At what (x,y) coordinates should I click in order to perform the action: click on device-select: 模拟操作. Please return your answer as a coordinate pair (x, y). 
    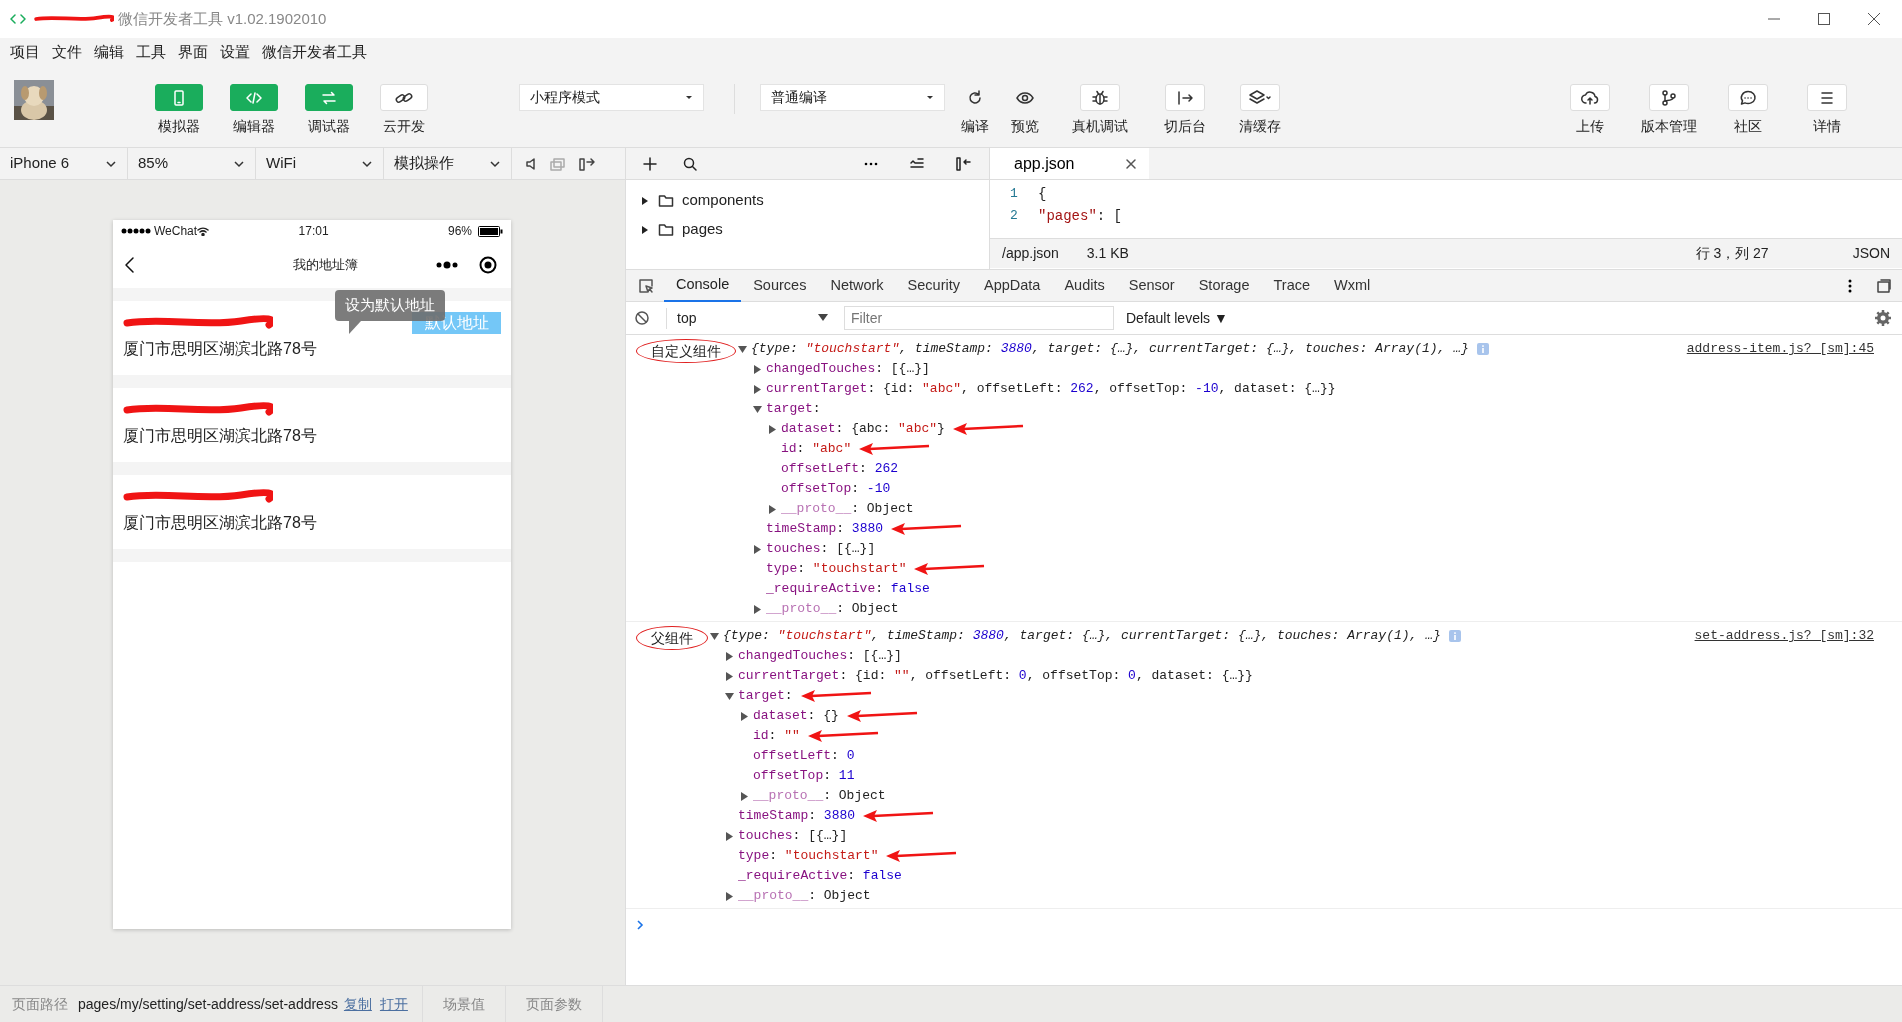
    Looking at the image, I should click on (448, 163).